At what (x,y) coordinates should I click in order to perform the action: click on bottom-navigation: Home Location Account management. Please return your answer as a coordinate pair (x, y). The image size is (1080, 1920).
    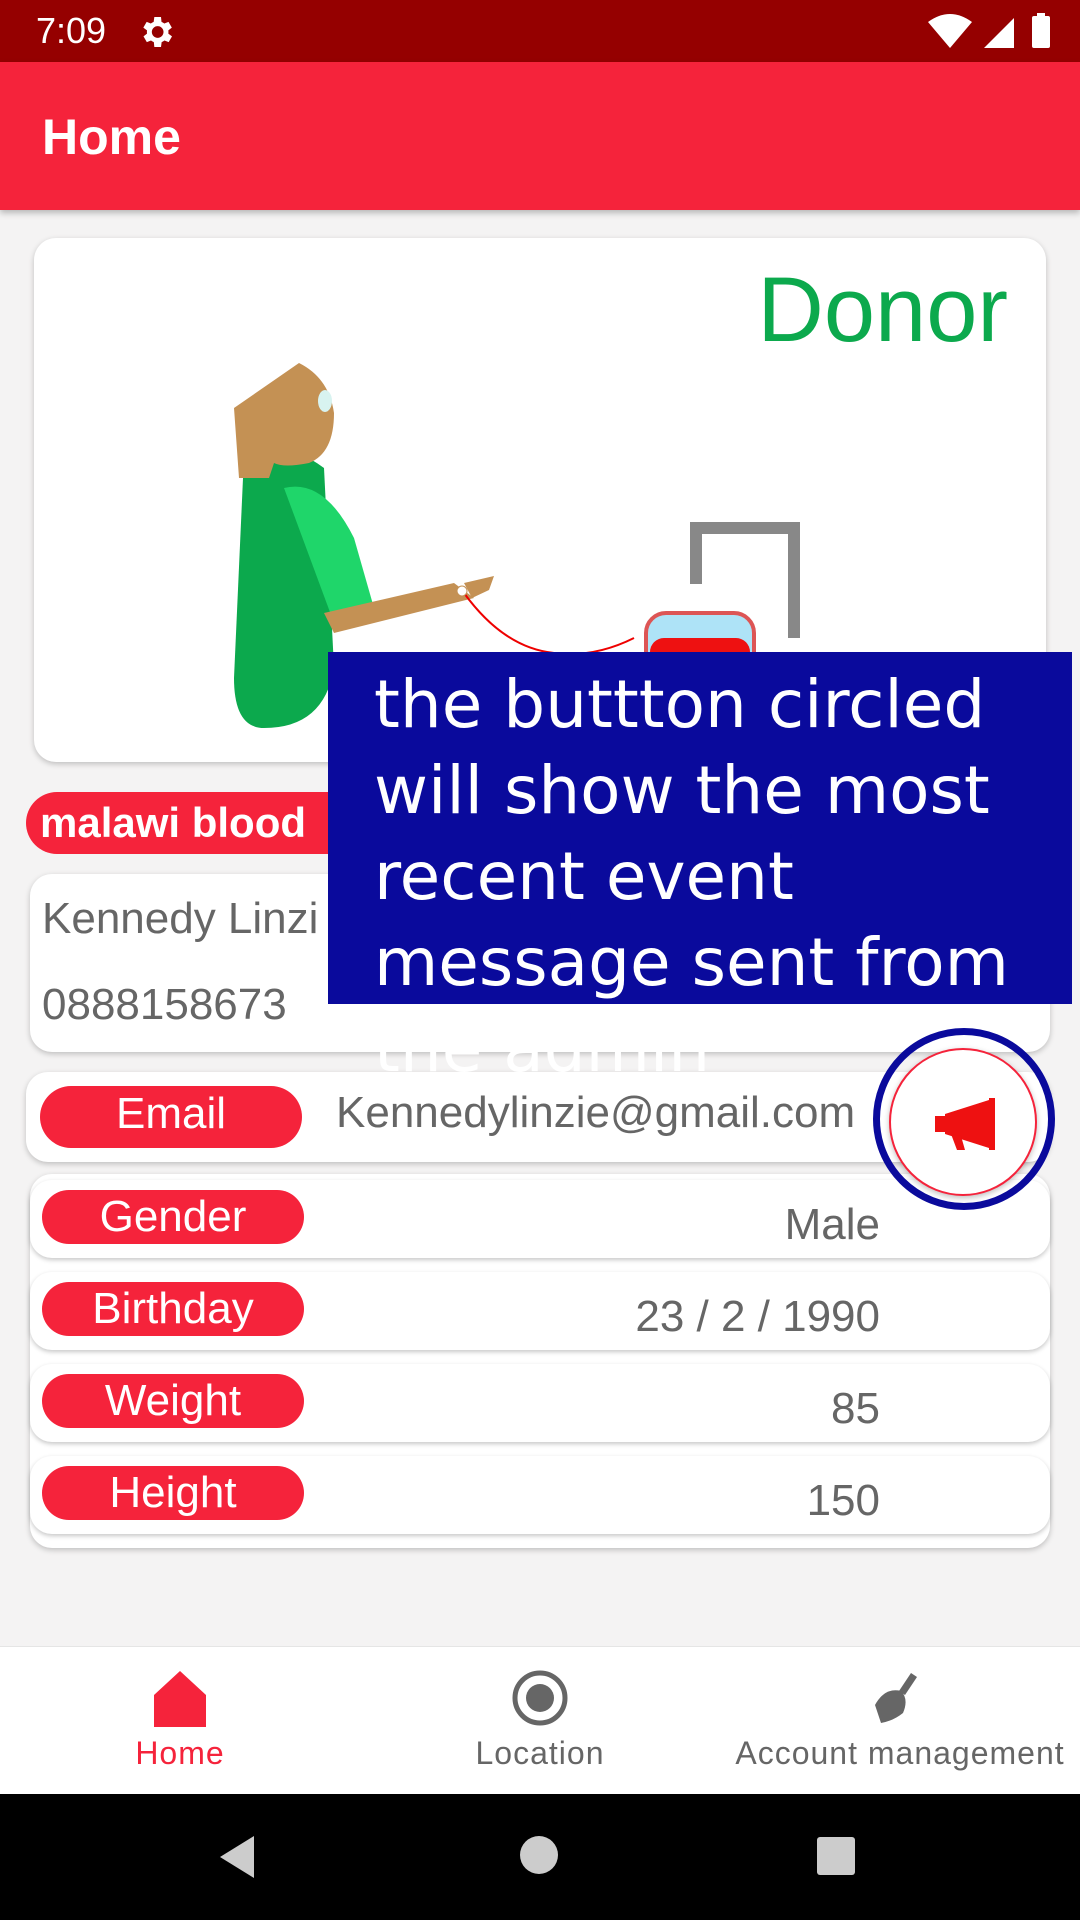
    Looking at the image, I should click on (540, 1720).